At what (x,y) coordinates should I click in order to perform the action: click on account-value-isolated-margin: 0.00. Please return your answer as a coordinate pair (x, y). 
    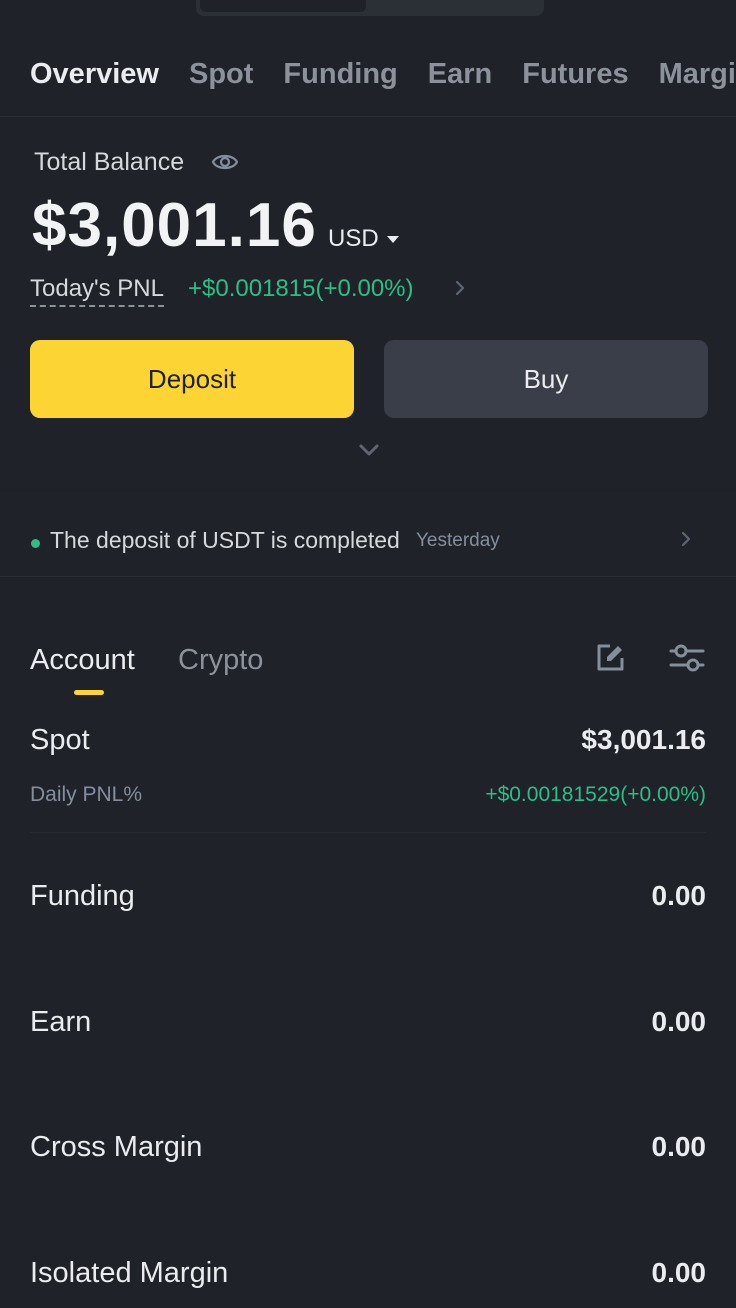
    Looking at the image, I should click on (679, 1272).